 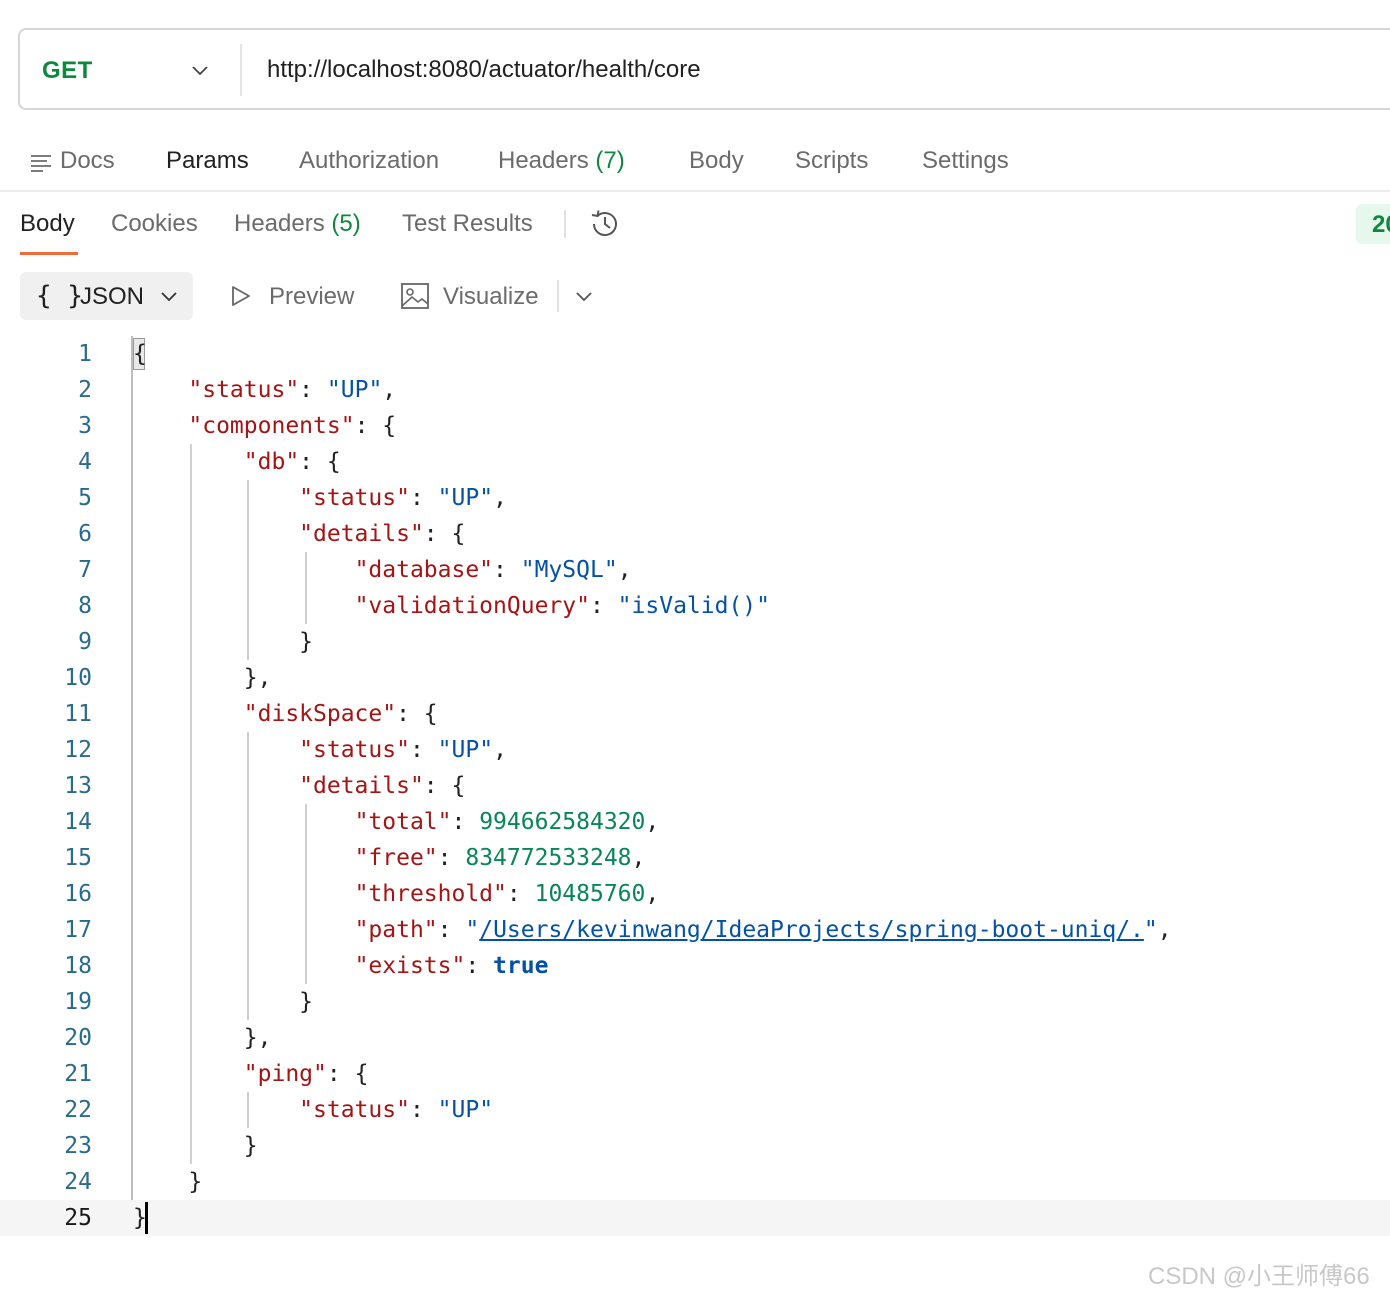 What do you see at coordinates (558, 296) in the screenshot?
I see `visualize-separator` at bounding box center [558, 296].